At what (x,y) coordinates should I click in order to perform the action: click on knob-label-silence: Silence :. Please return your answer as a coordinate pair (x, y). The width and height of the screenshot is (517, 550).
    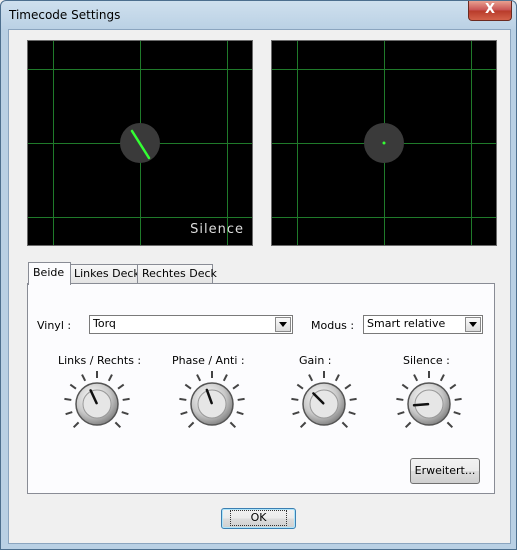
    Looking at the image, I should click on (426, 360).